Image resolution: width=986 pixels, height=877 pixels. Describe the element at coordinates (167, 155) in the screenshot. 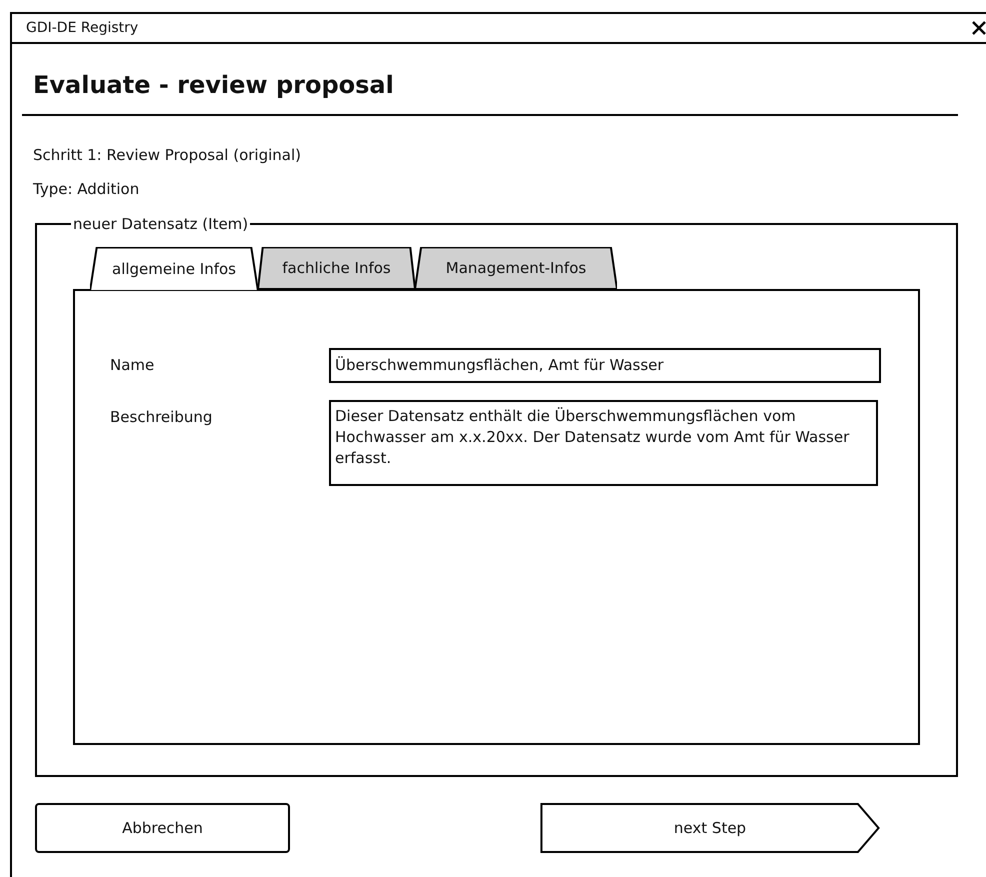

I see `step-text: Schritt 1: Review Proposal (original)` at that location.